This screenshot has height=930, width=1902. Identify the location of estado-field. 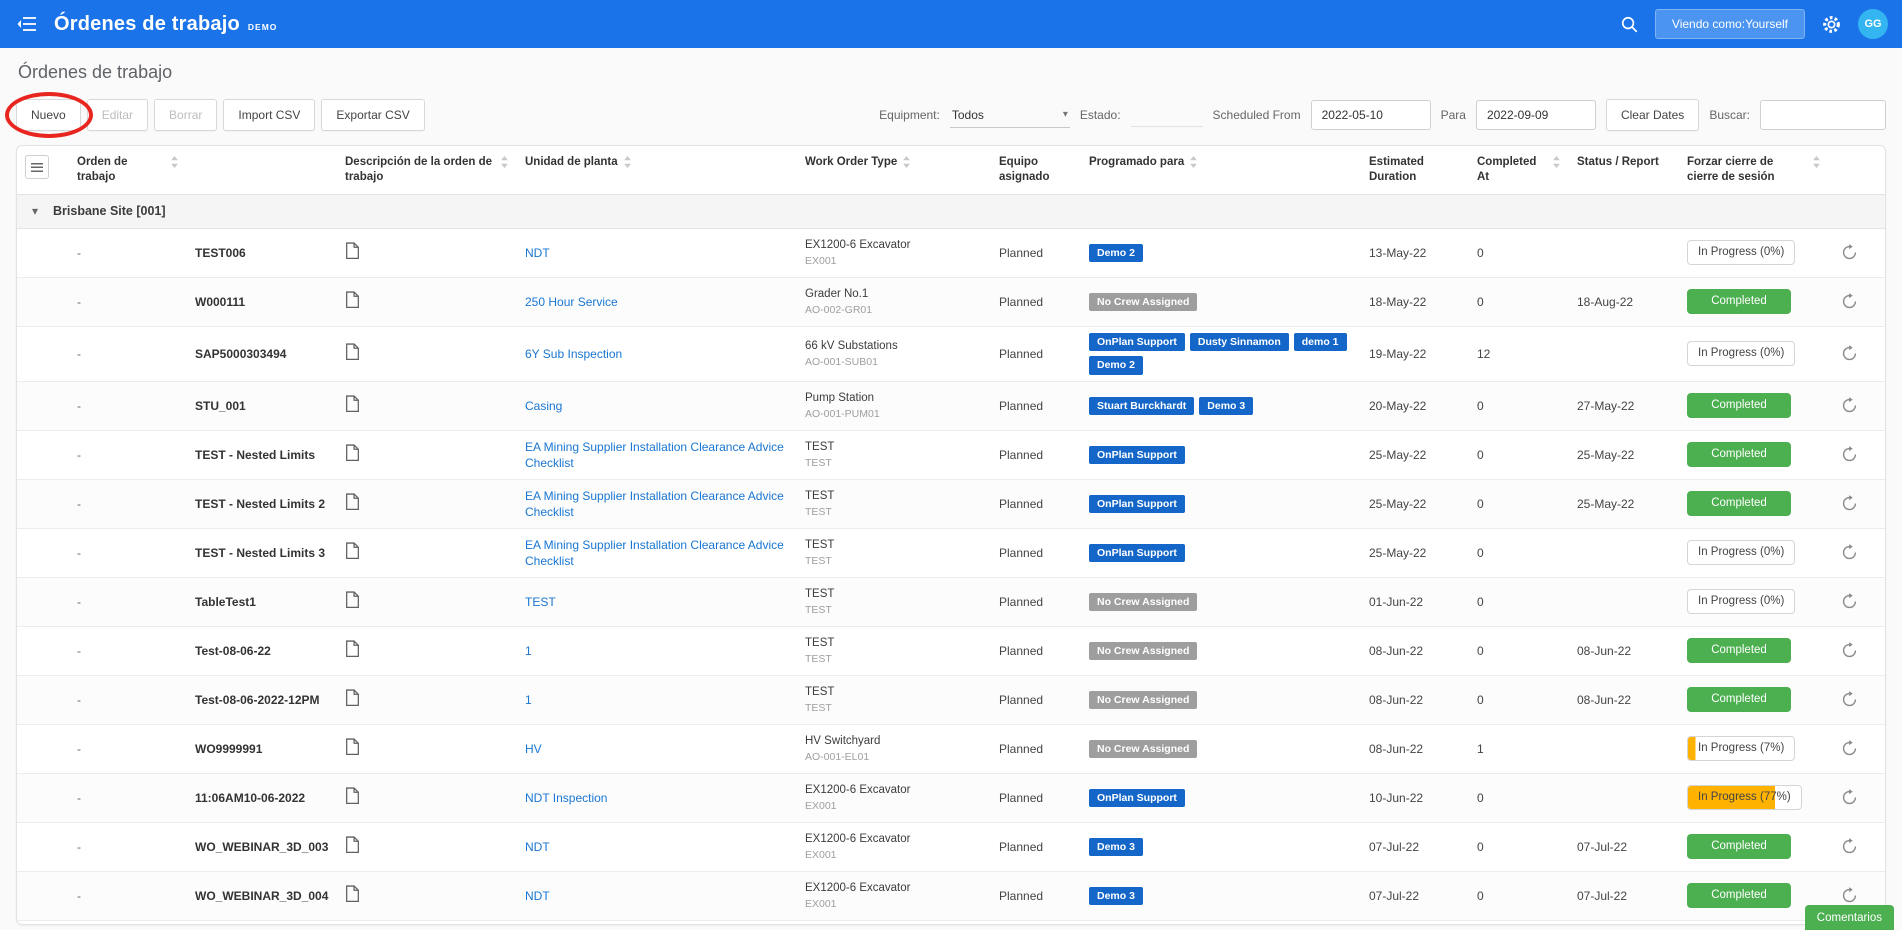
(1166, 115).